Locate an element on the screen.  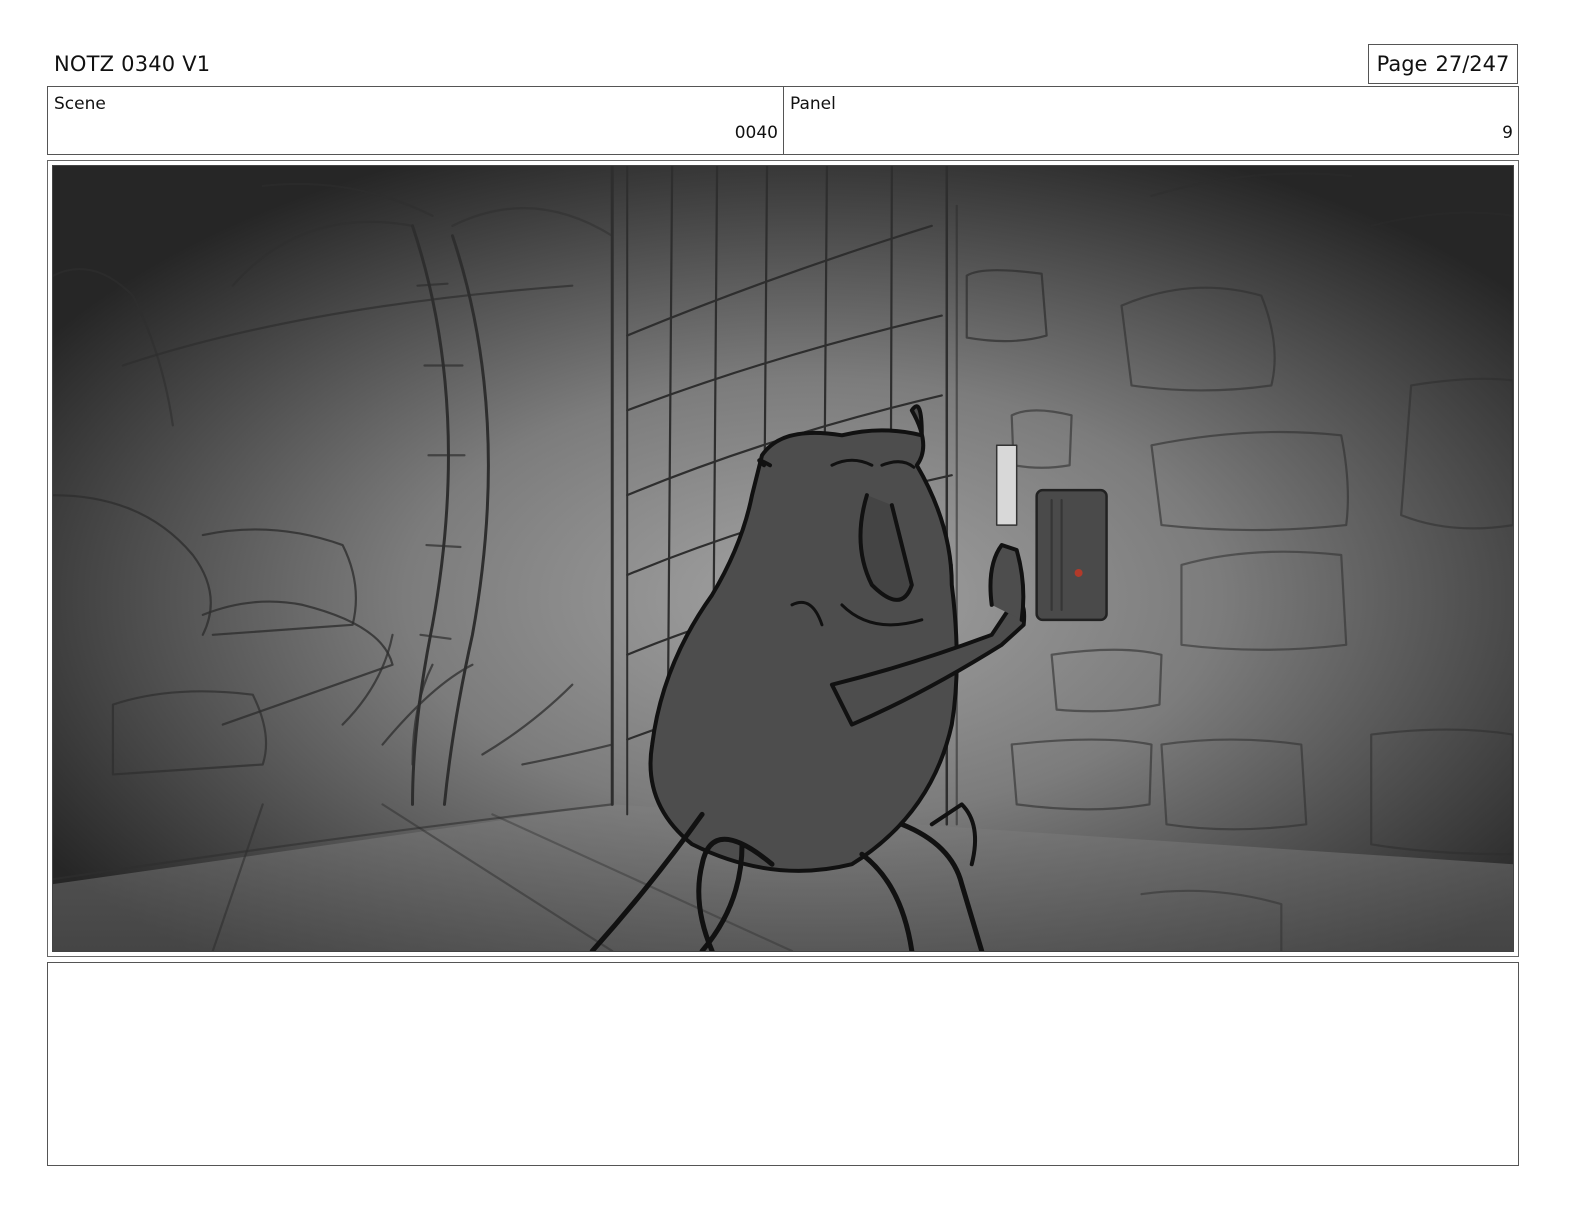
page-indicator: Page 27/247 is located at coordinates (1443, 64).